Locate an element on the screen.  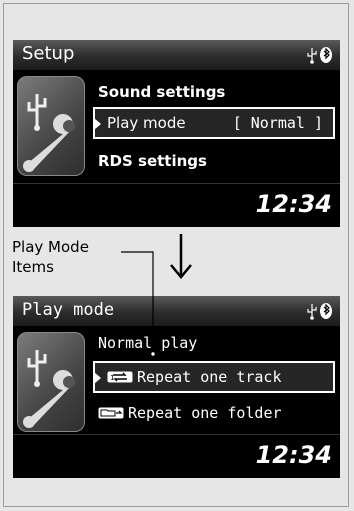
menu-item-repeat-one-track: 1 Repeat one track is located at coordinates (214, 377).